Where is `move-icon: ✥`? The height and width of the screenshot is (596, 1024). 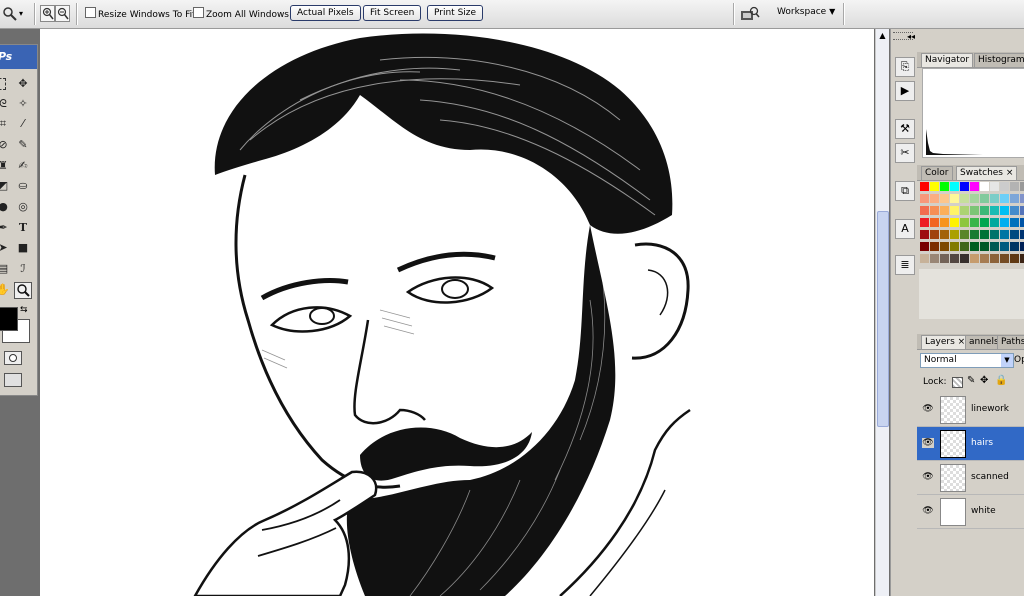 move-icon: ✥ is located at coordinates (23, 84).